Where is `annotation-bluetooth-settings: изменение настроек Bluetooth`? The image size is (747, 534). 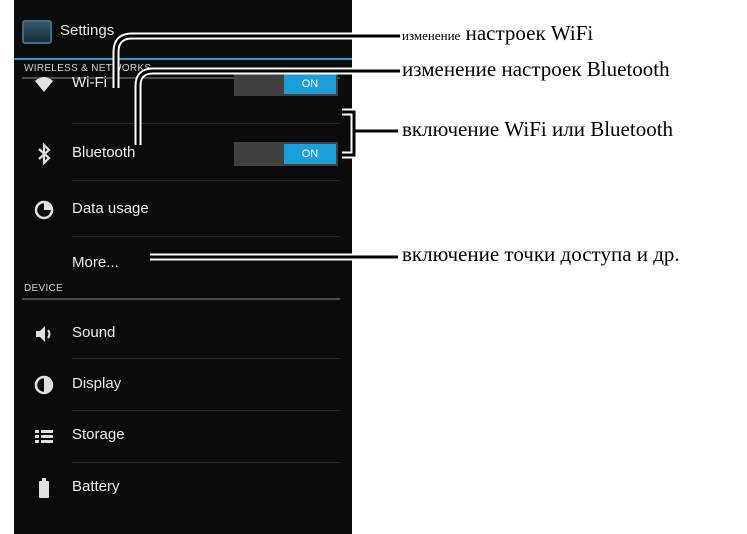 annotation-bluetooth-settings: изменение настроек Bluetooth is located at coordinates (536, 69).